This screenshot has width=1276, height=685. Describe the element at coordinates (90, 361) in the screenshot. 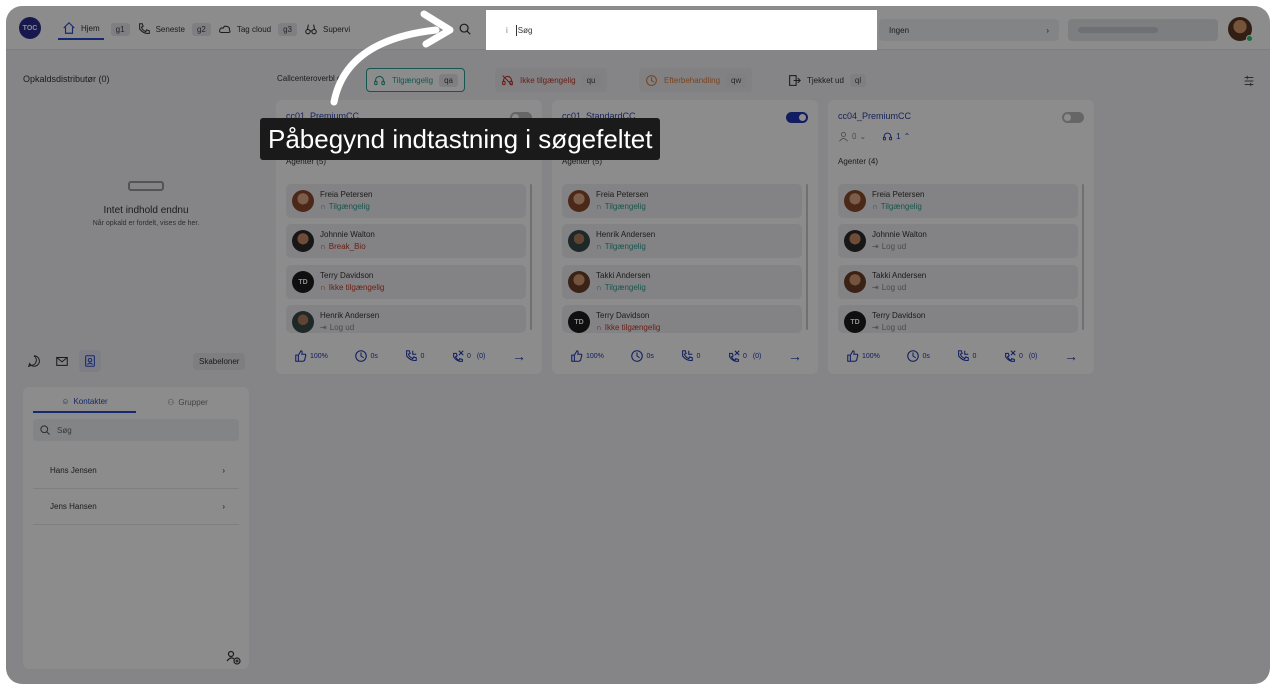

I see `contacts-button` at that location.